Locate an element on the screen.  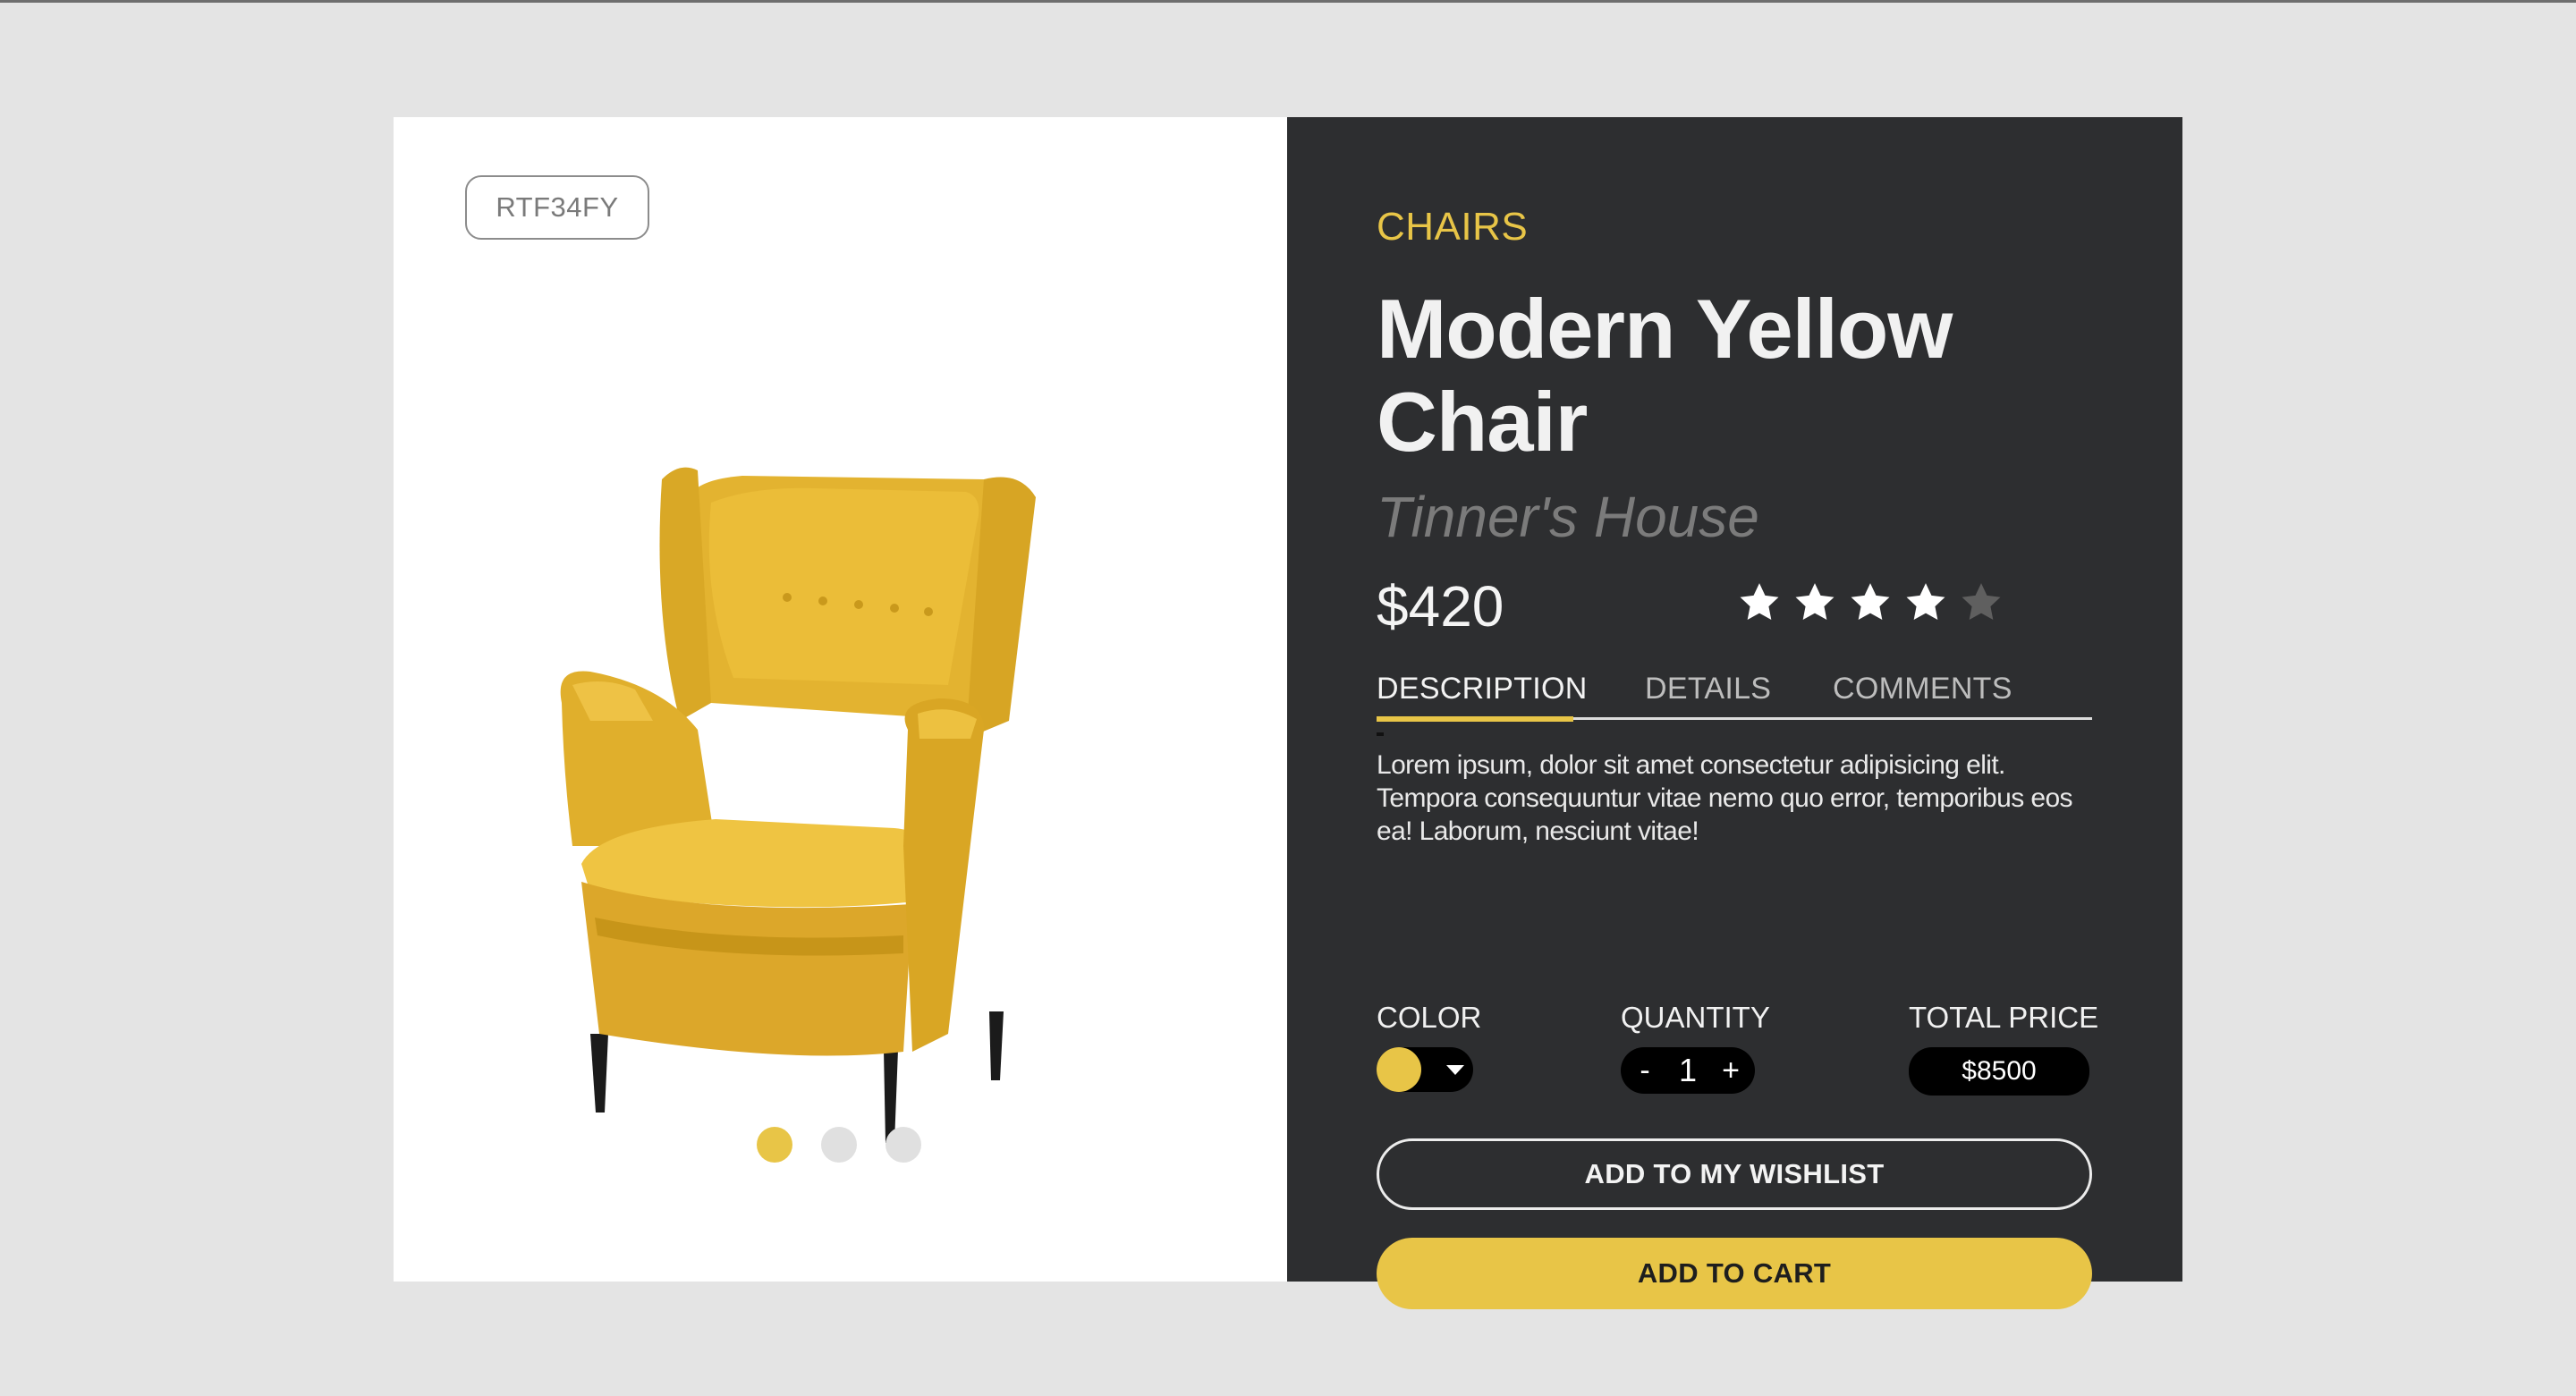
rating-stars is located at coordinates (1870, 602).